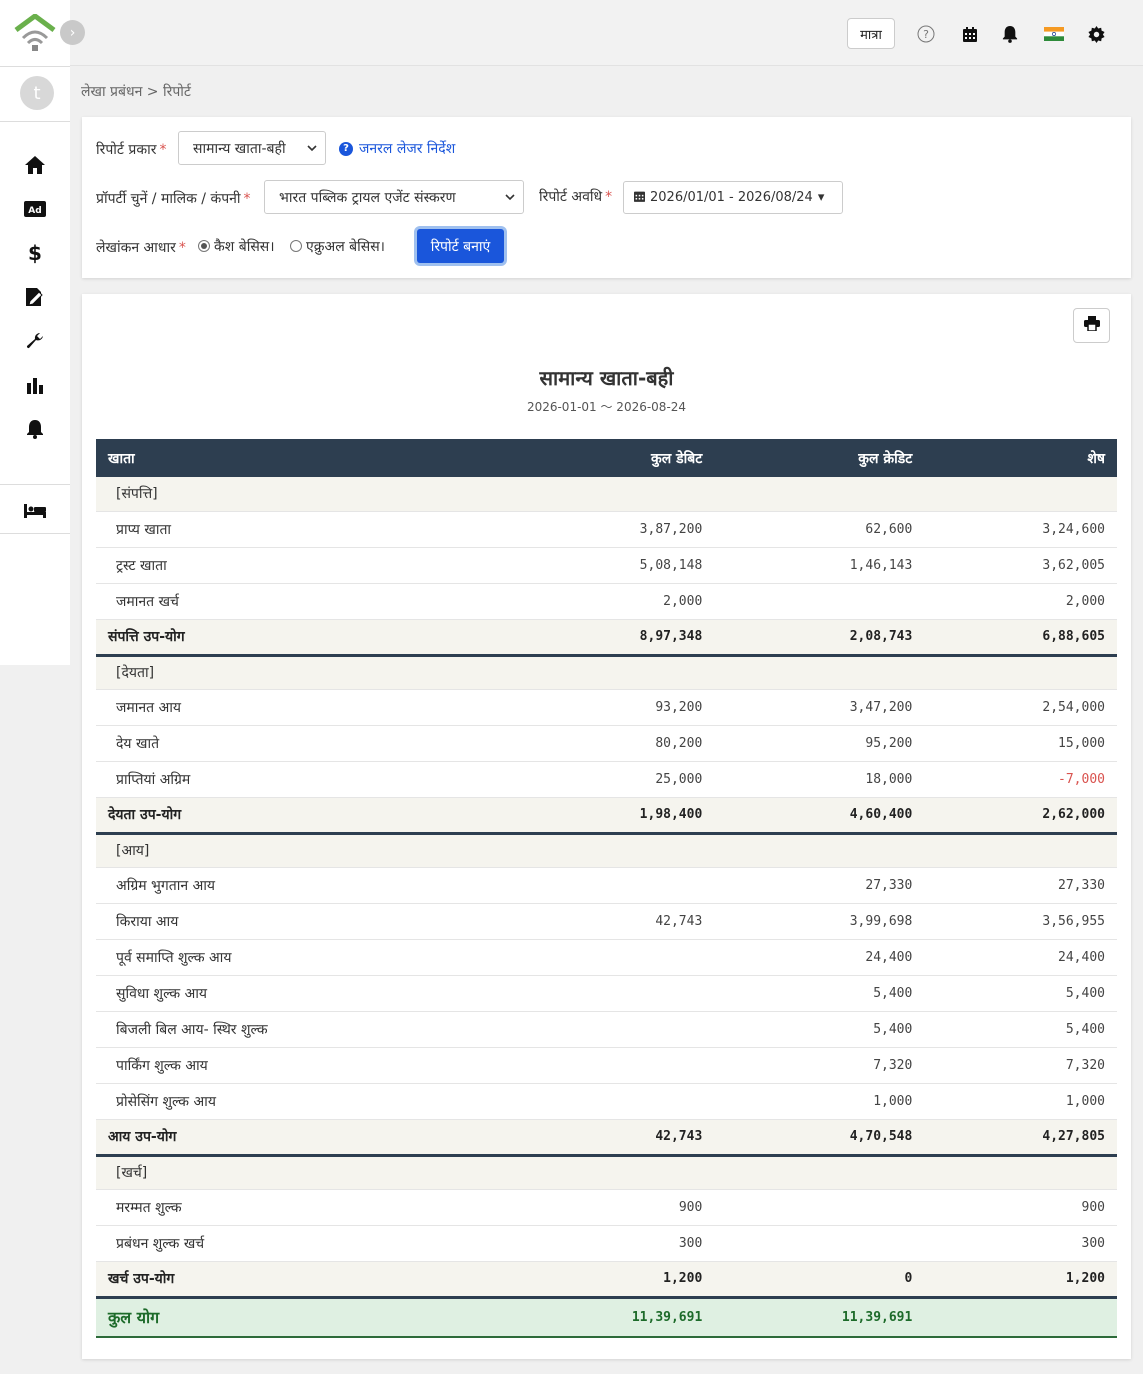 The width and height of the screenshot is (1143, 1374). Describe the element at coordinates (819, 529) in the screenshot. I see `credit-value: 62,600` at that location.